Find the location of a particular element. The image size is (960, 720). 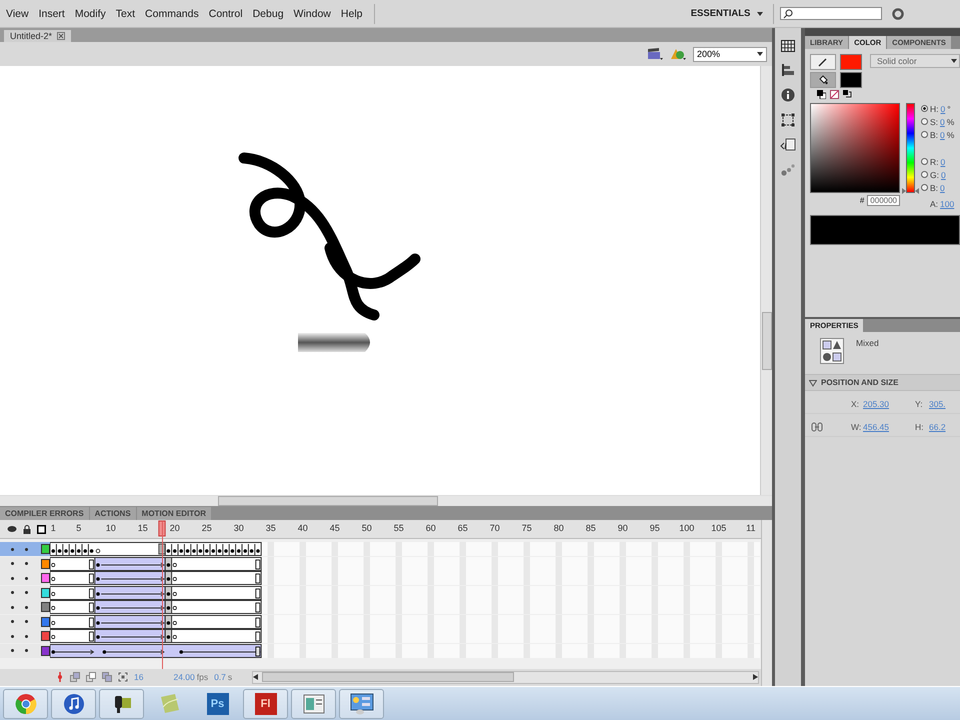

align-icon is located at coordinates (788, 70).